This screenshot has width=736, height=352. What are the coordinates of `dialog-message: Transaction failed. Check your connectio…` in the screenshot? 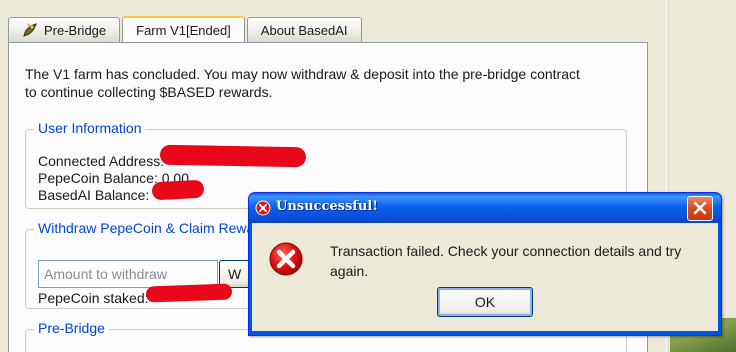 It's located at (506, 261).